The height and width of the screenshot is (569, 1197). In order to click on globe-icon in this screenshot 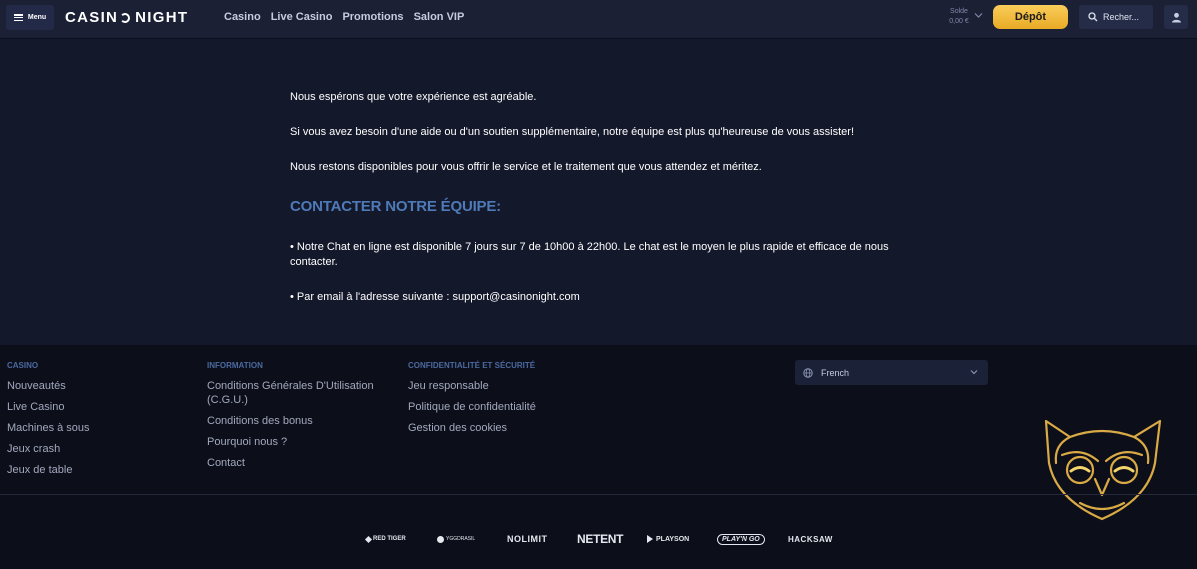, I will do `click(808, 372)`.